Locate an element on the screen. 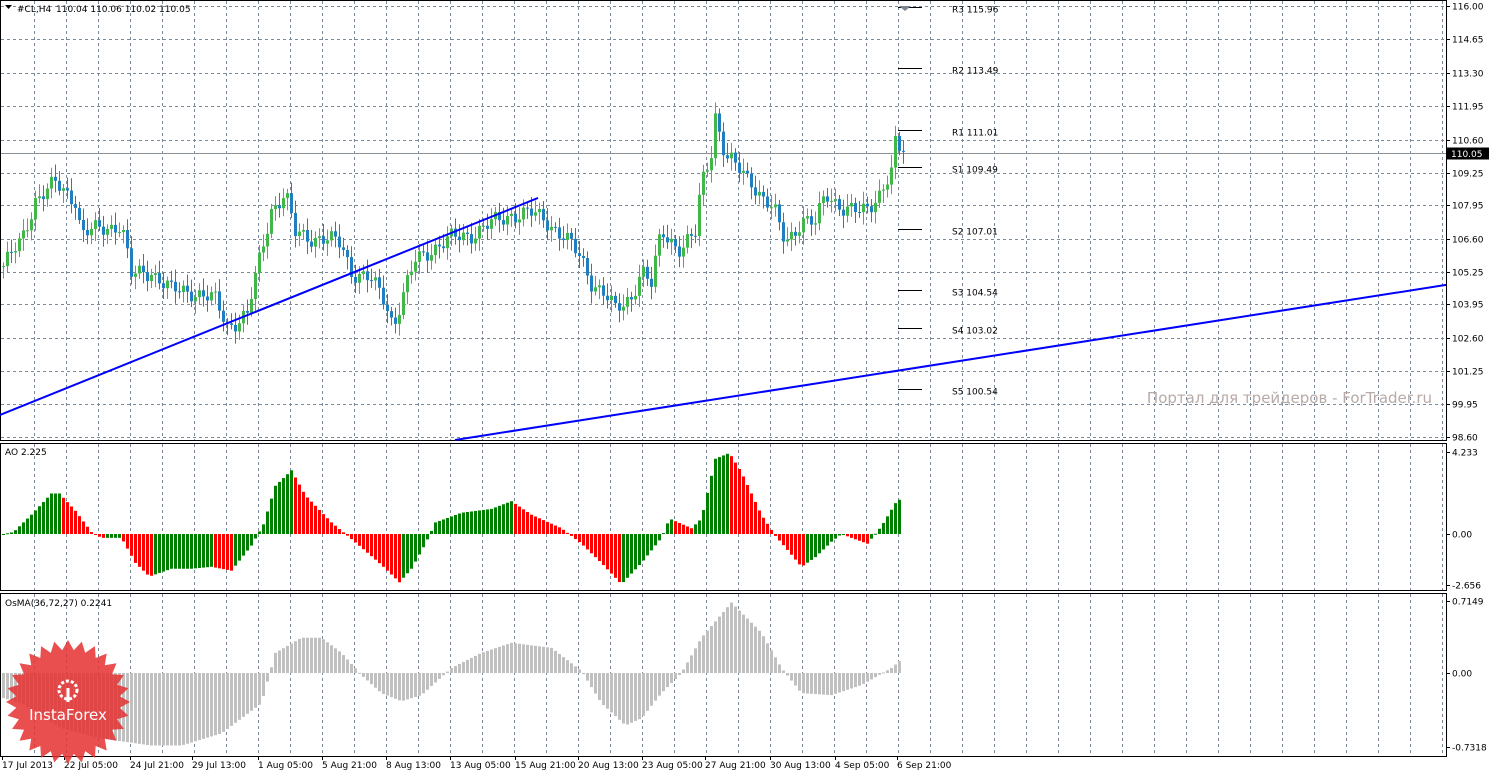  current-price-label: 110.05 is located at coordinates (1467, 155).